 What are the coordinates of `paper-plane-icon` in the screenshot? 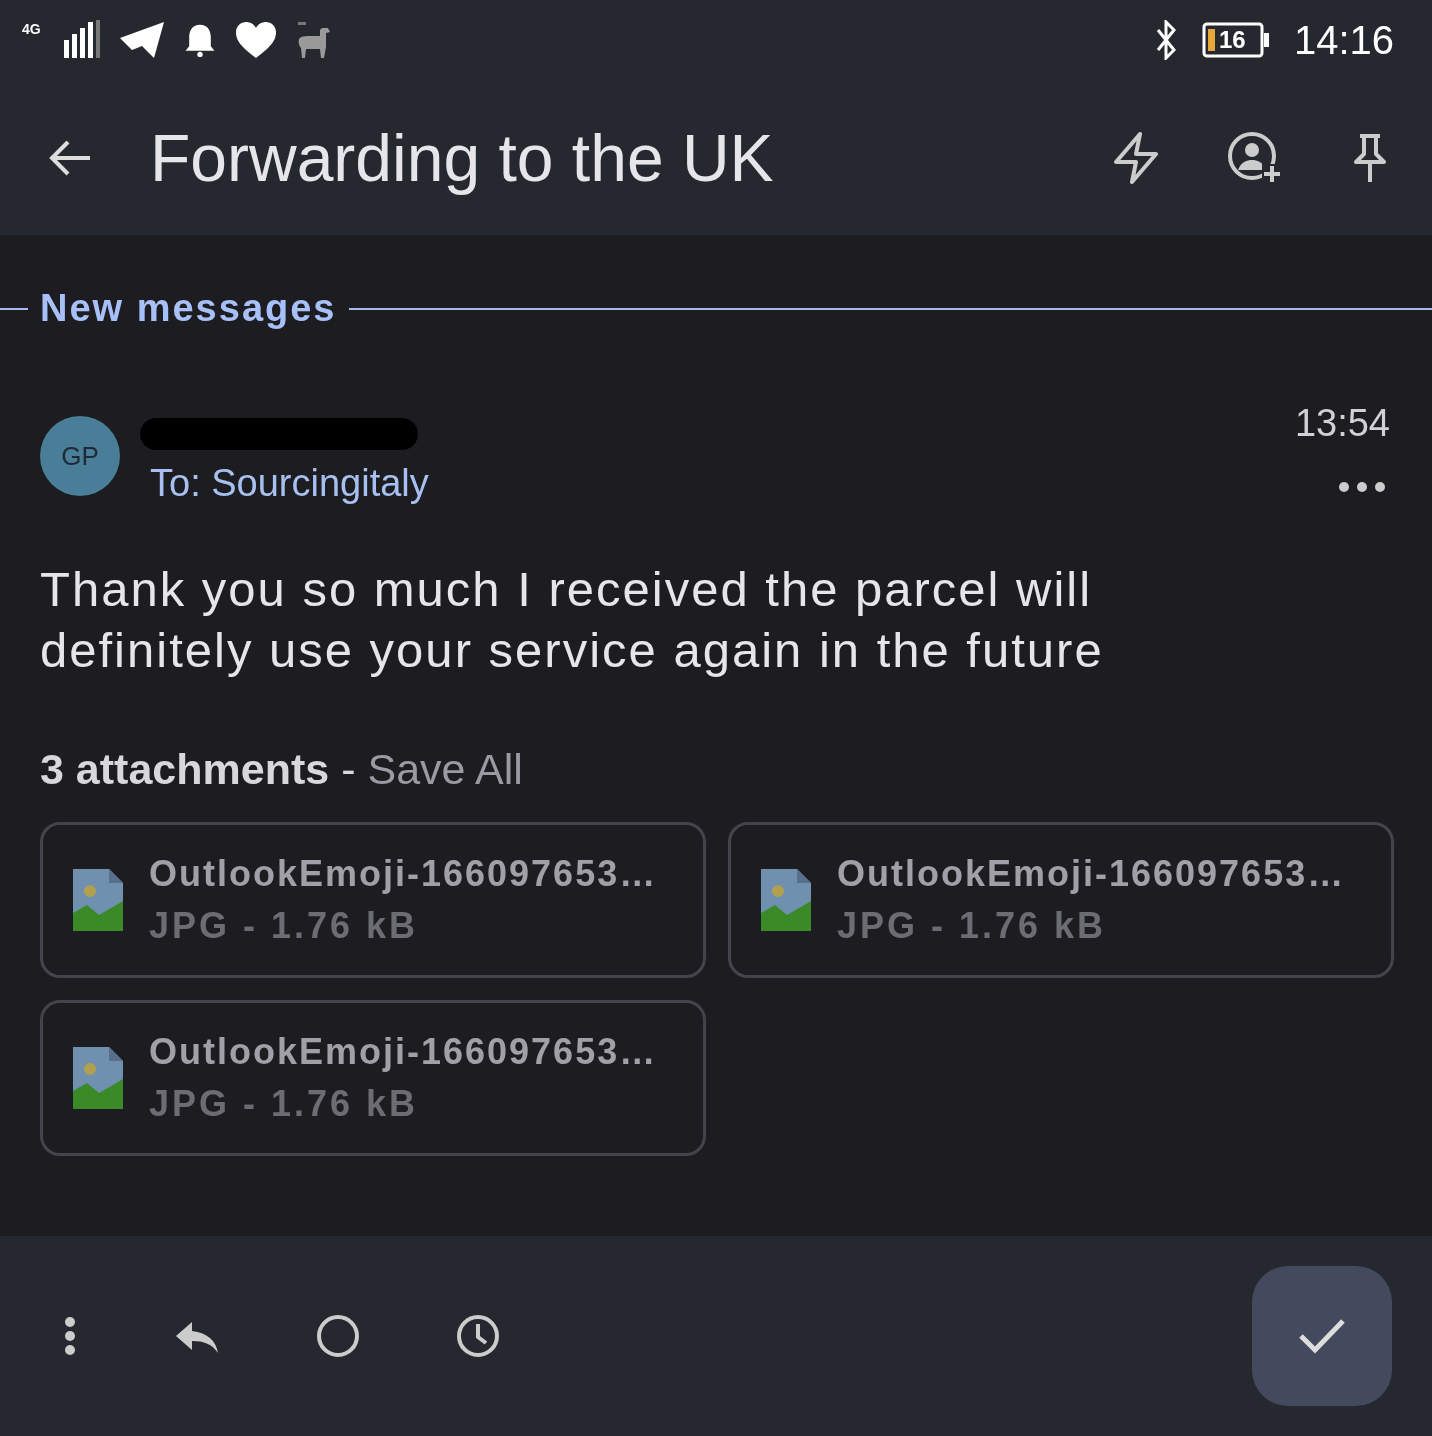 It's located at (142, 40).